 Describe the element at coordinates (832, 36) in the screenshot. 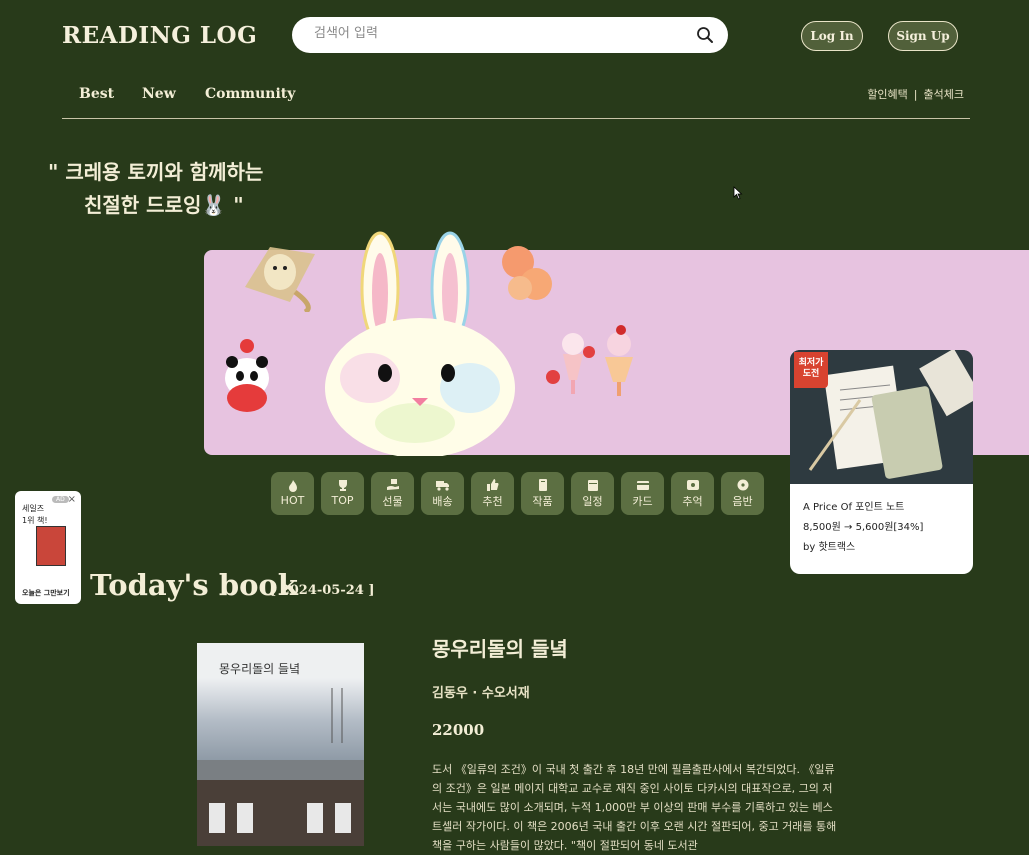

I see `login-button: Log In` at that location.